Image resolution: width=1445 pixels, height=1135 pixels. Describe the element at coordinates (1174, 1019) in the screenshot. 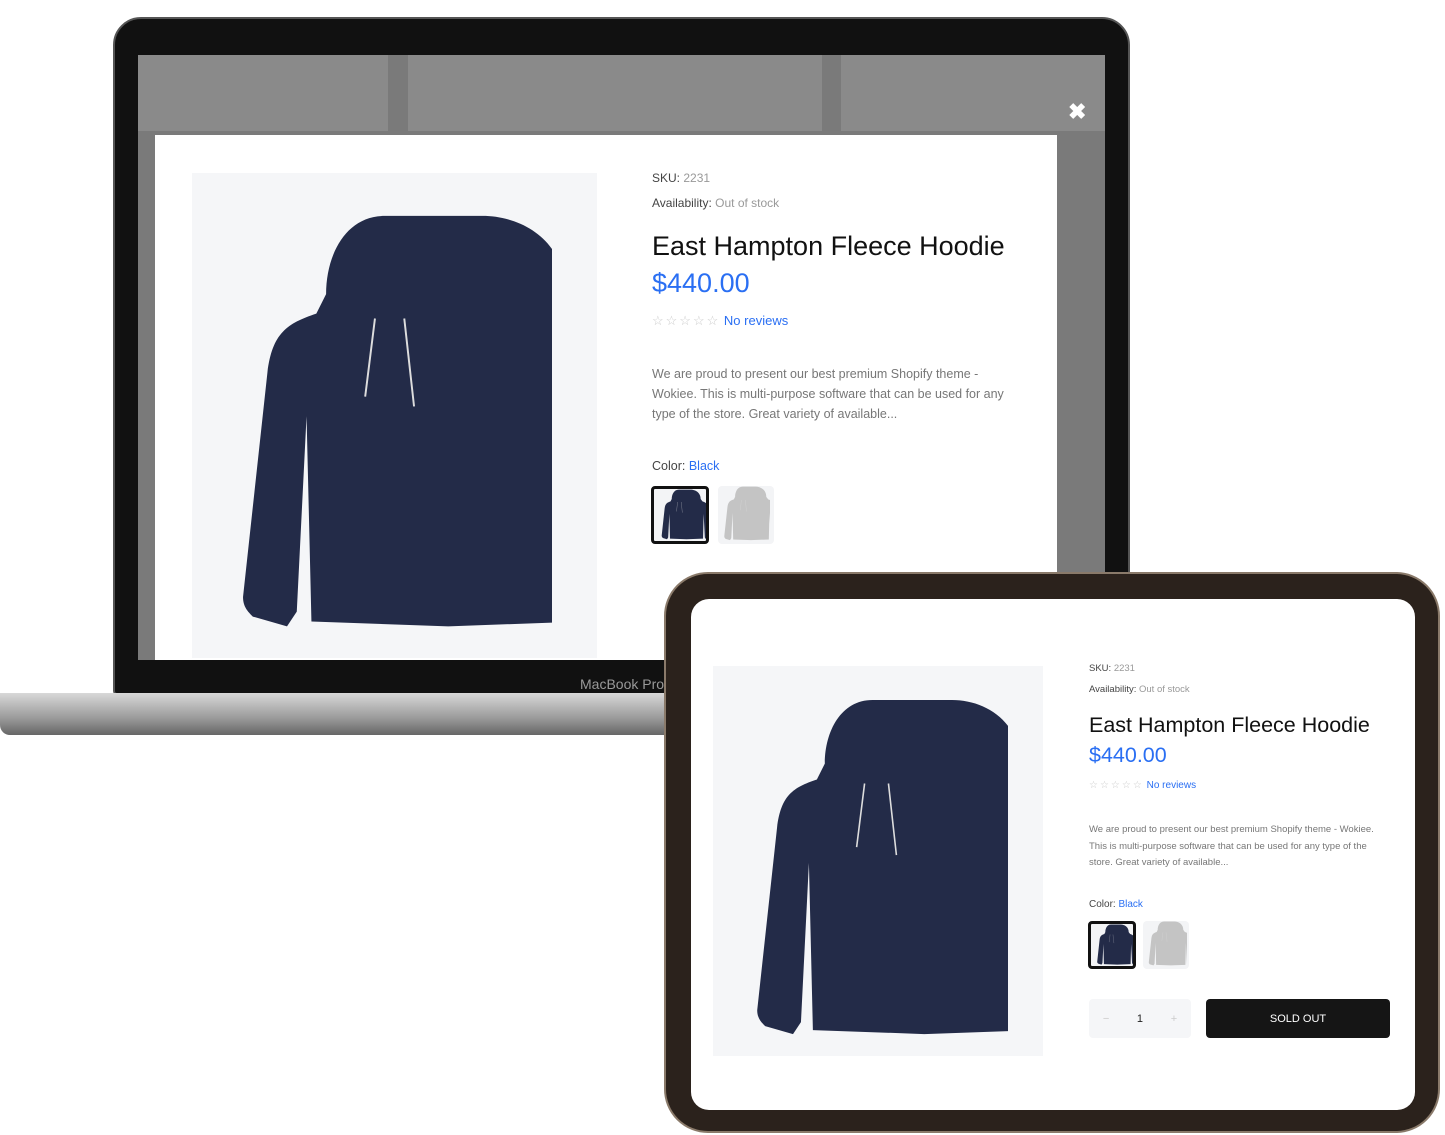

I see `increase-button: +` at that location.